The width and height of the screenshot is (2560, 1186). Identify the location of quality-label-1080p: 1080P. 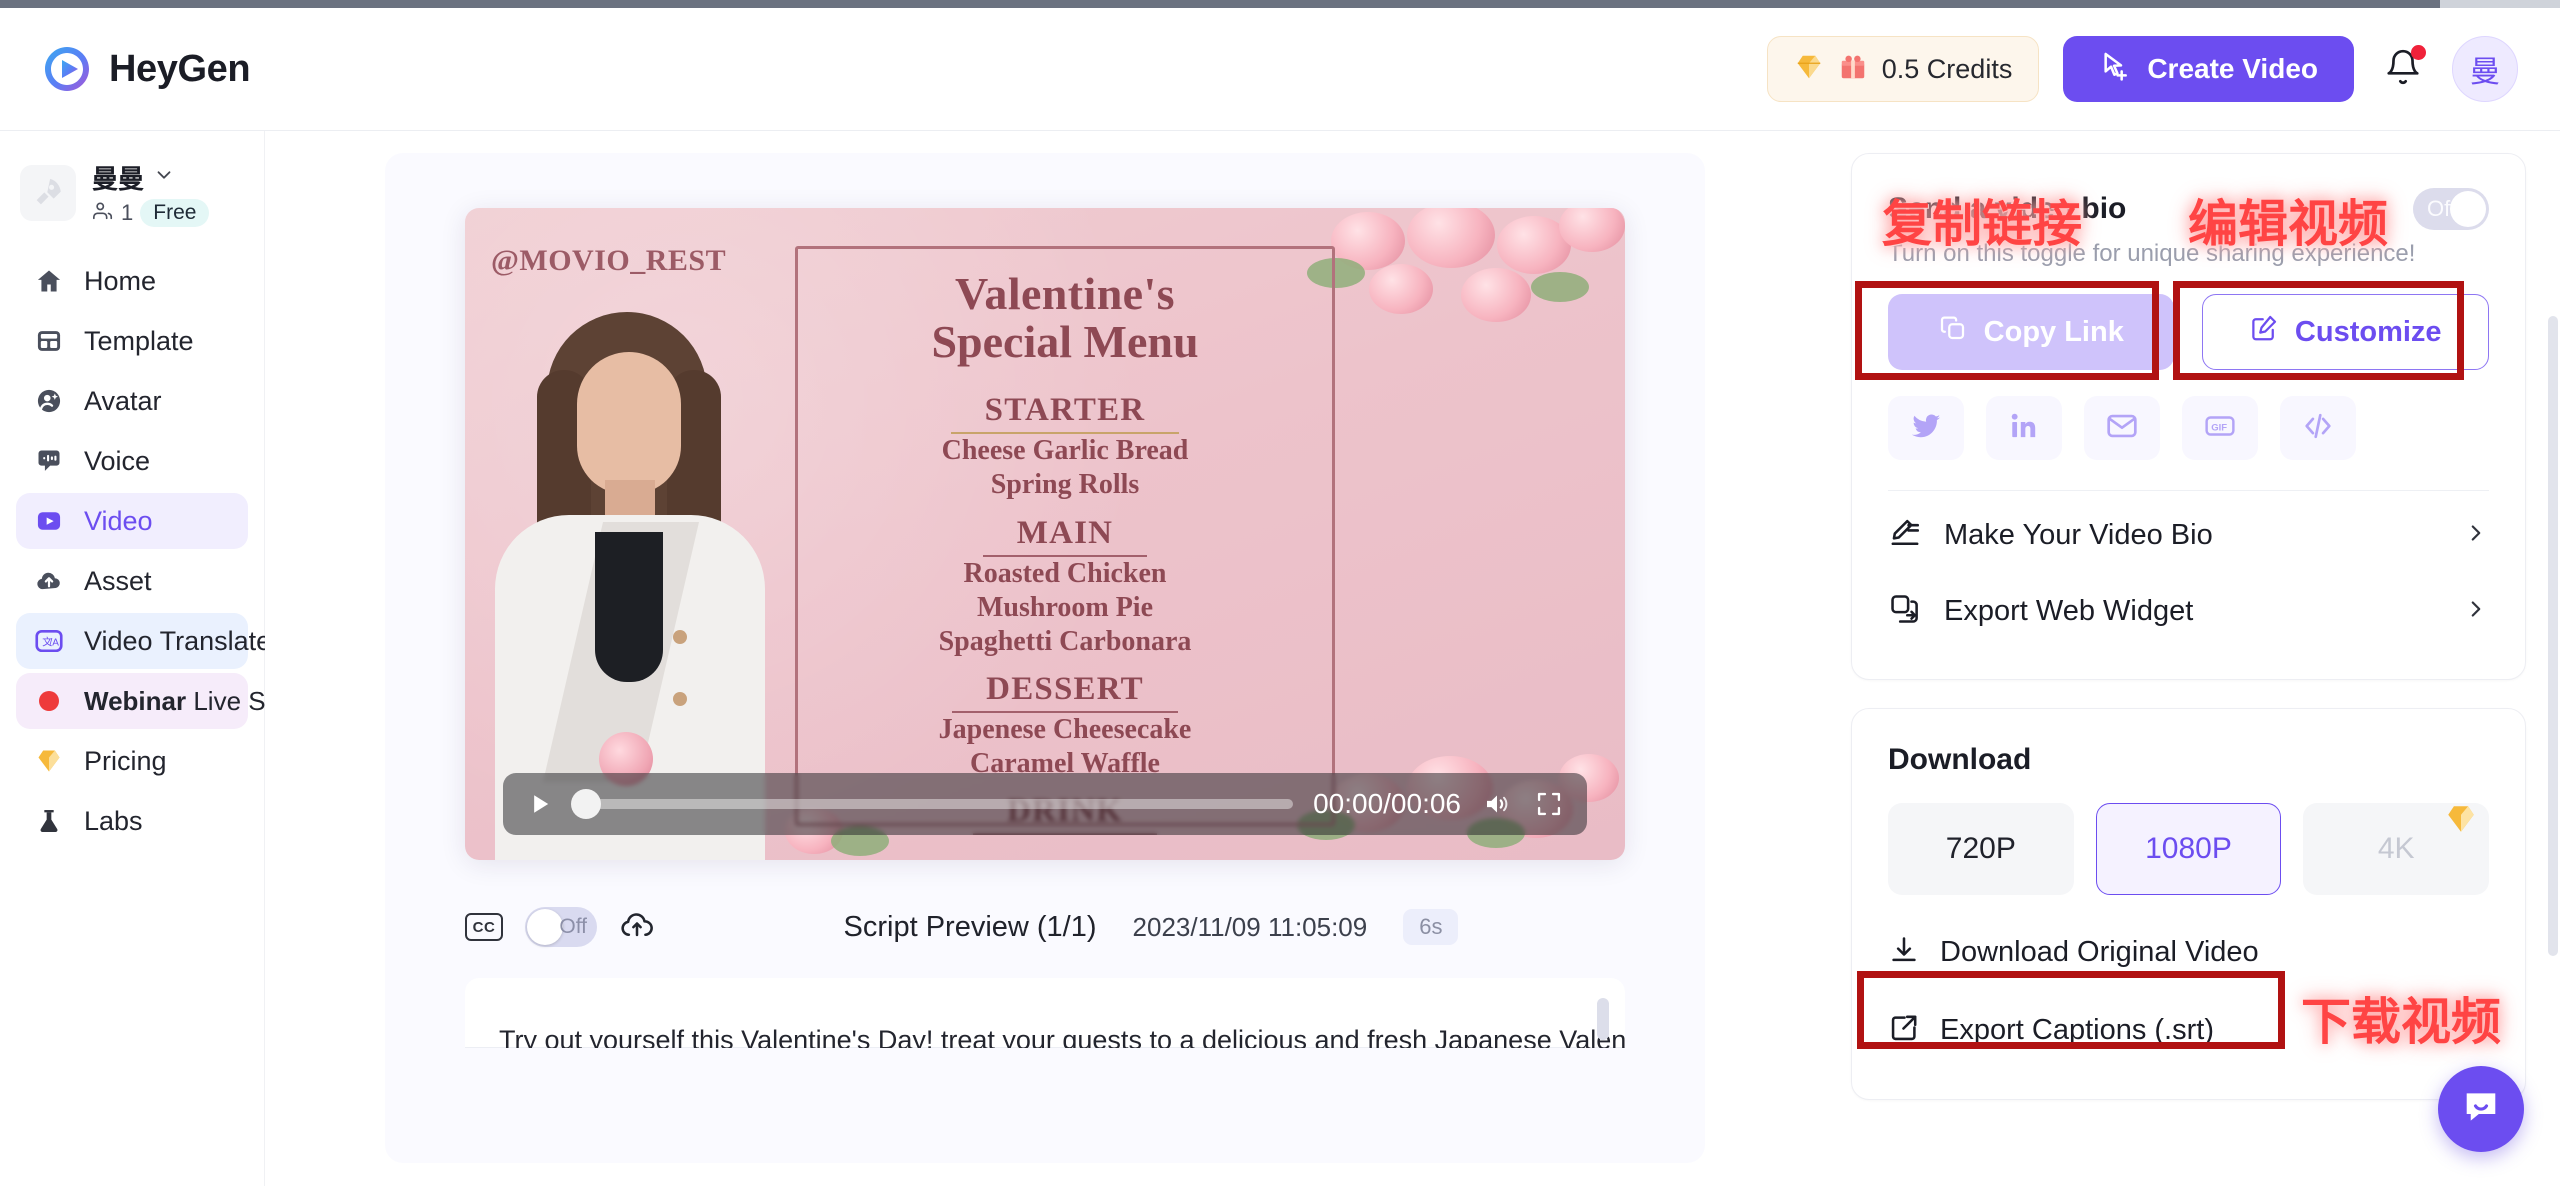
(2188, 848).